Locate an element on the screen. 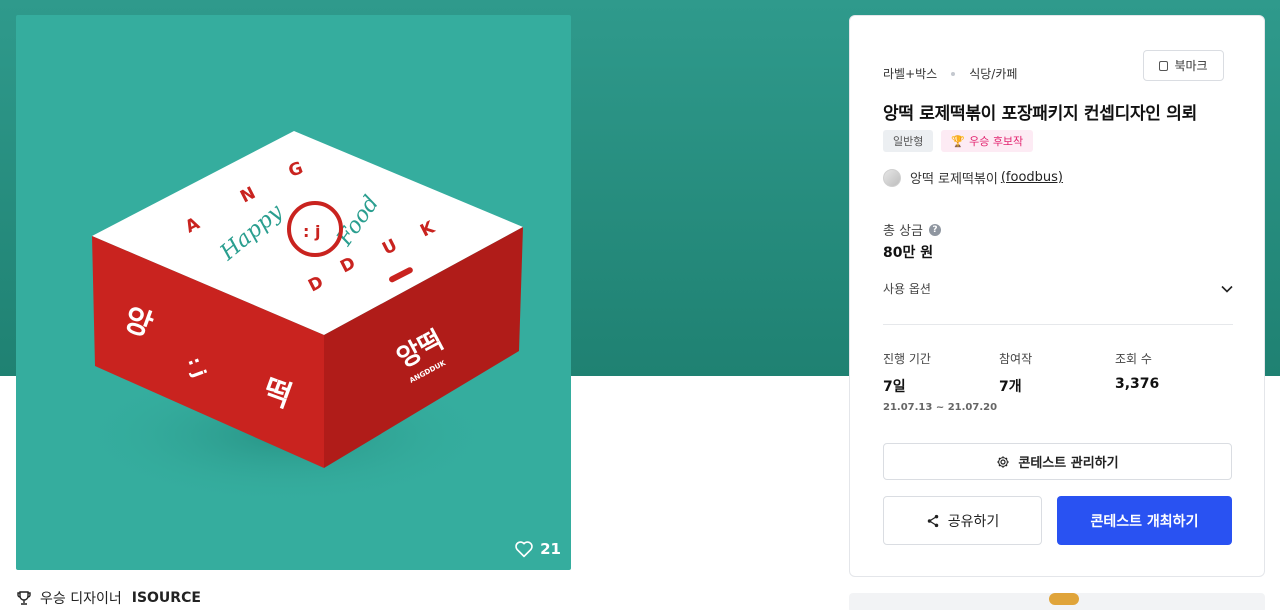  stat-date-range: 21.07.13 ~ 21.07.20 is located at coordinates (940, 407).